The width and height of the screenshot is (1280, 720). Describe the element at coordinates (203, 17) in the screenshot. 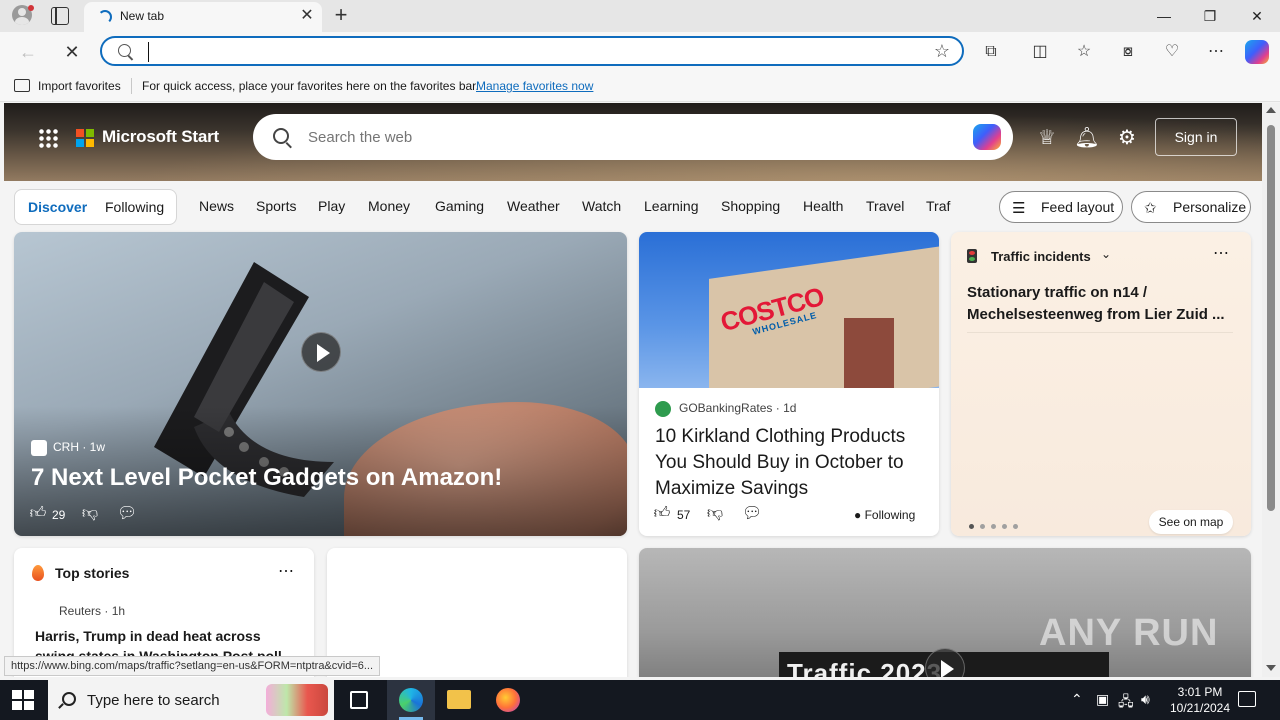

I see `tab-new-tab: New tab ✕` at that location.